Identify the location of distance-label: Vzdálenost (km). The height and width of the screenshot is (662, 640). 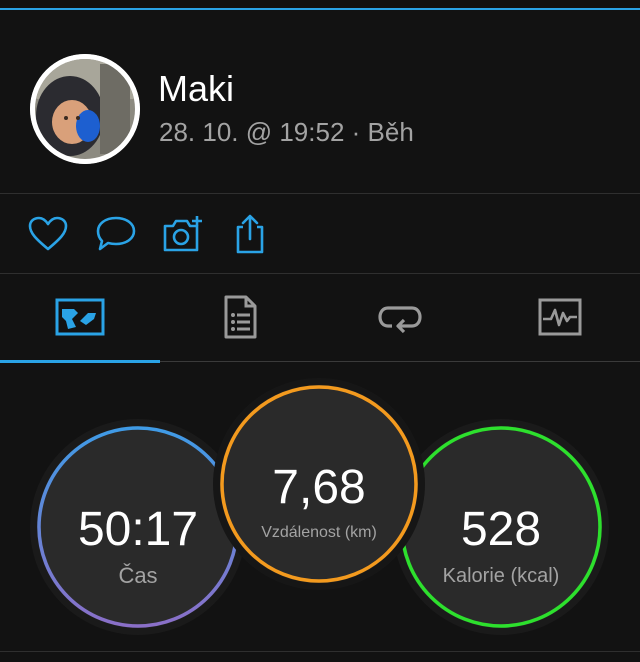
(319, 532).